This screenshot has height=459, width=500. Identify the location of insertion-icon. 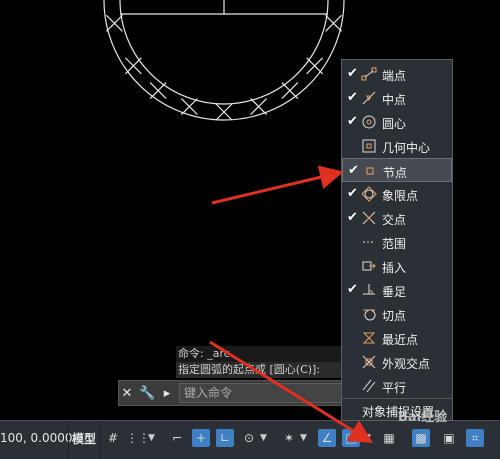
(369, 266).